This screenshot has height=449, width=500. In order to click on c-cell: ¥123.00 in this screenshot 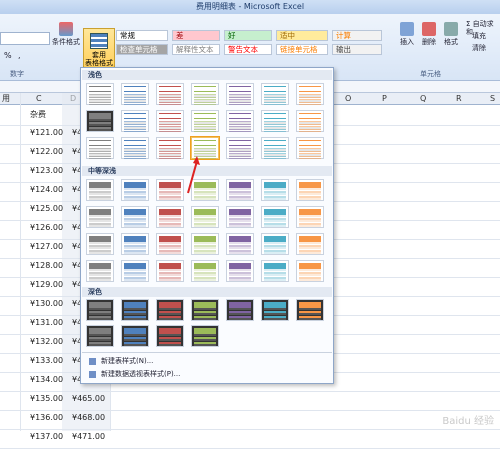, I will do `click(46, 170)`.